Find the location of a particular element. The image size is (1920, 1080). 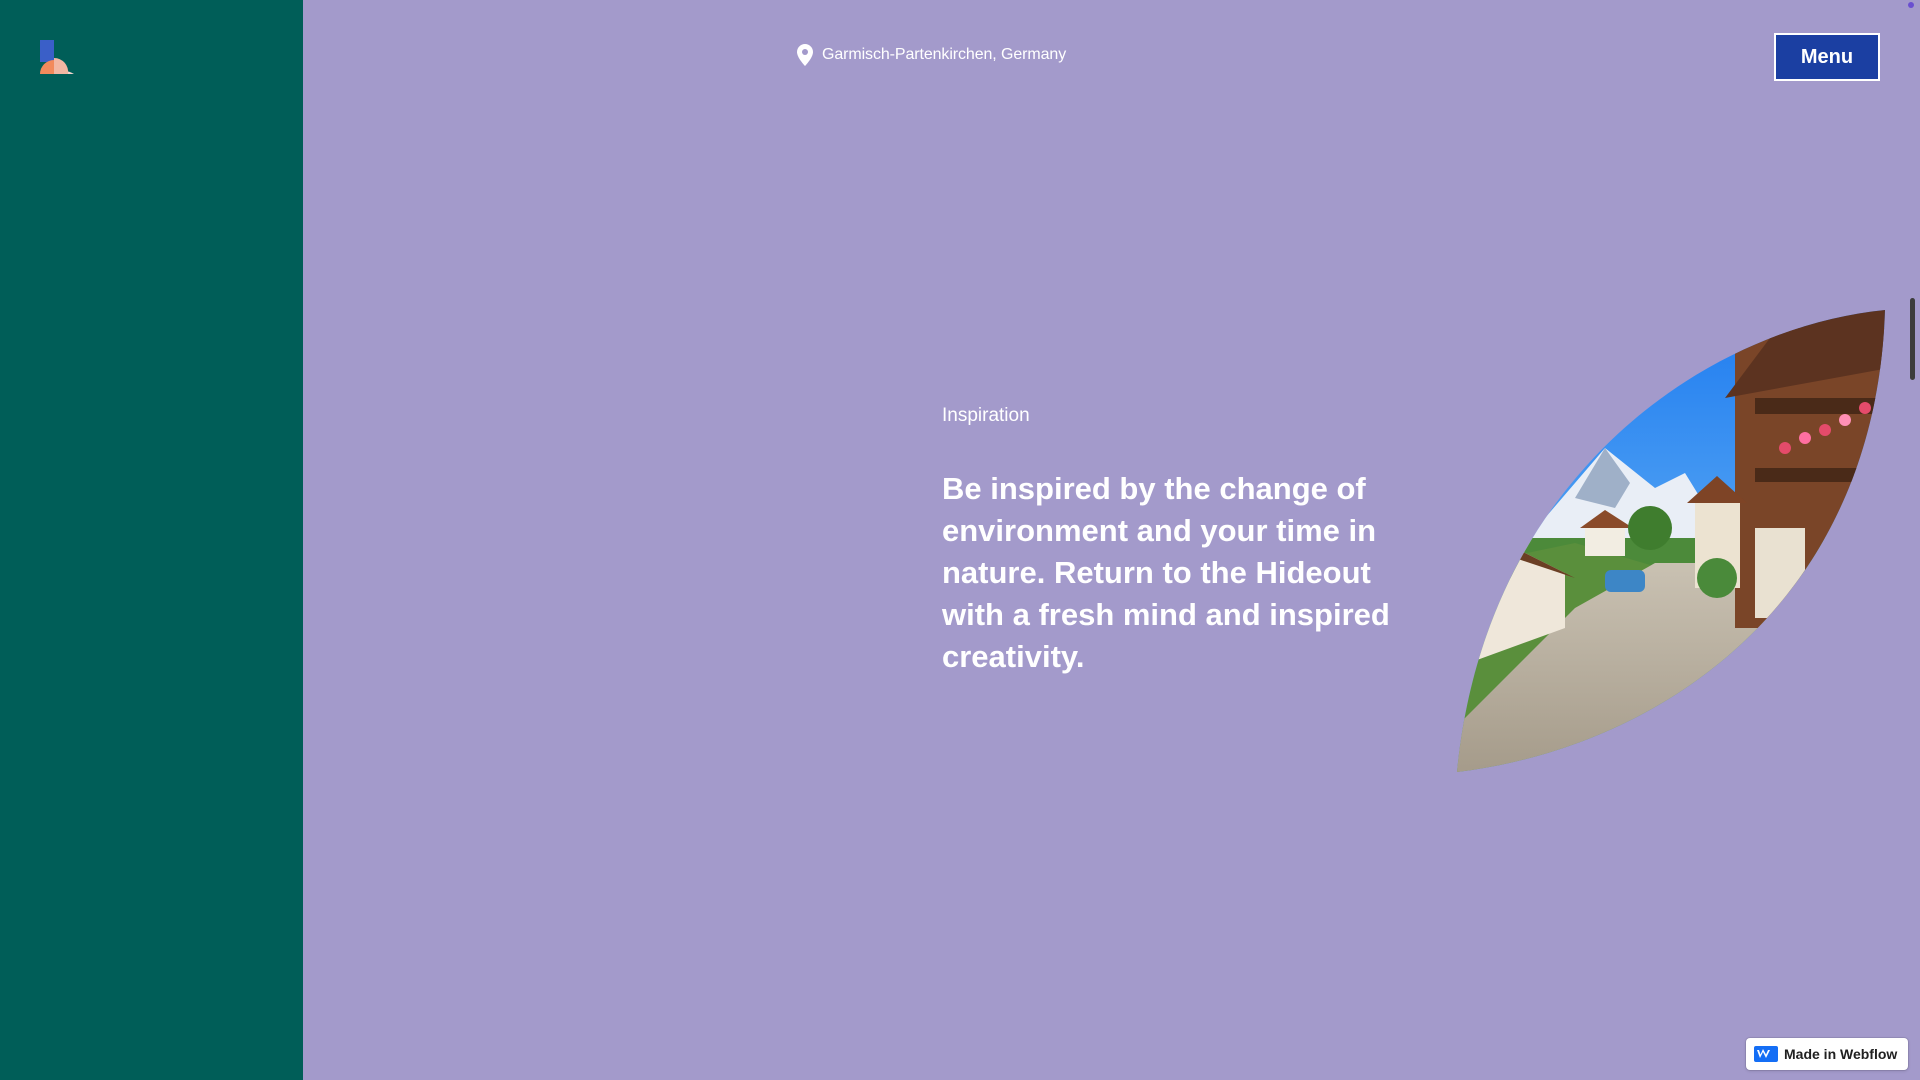

corner-indicator is located at coordinates (1911, 5).